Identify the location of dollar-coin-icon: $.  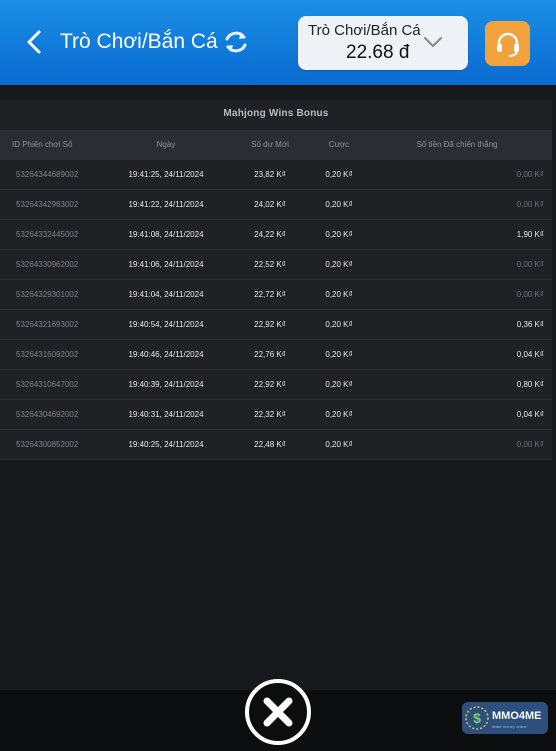
(477, 718).